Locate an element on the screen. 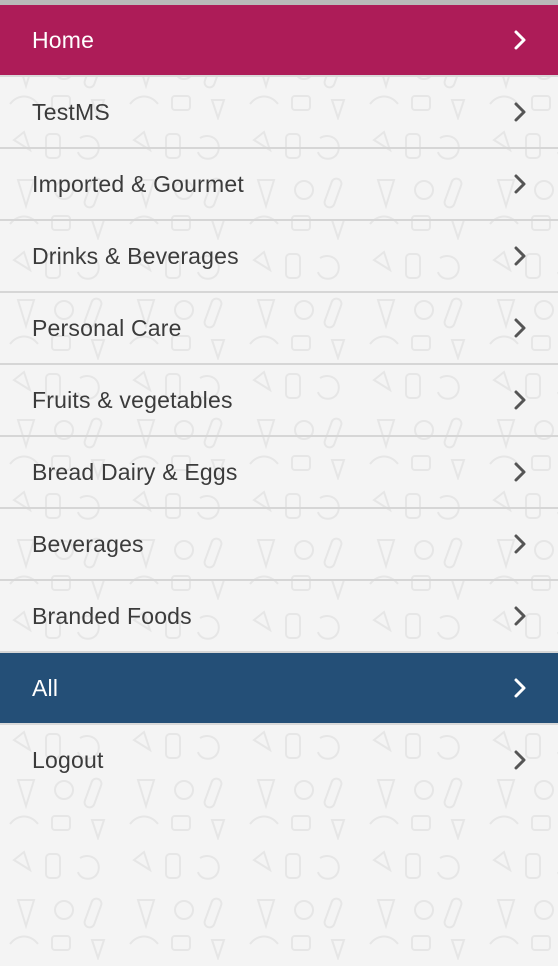 This screenshot has height=966, width=558. menu-item-label: Fruits & vegetables is located at coordinates (132, 399).